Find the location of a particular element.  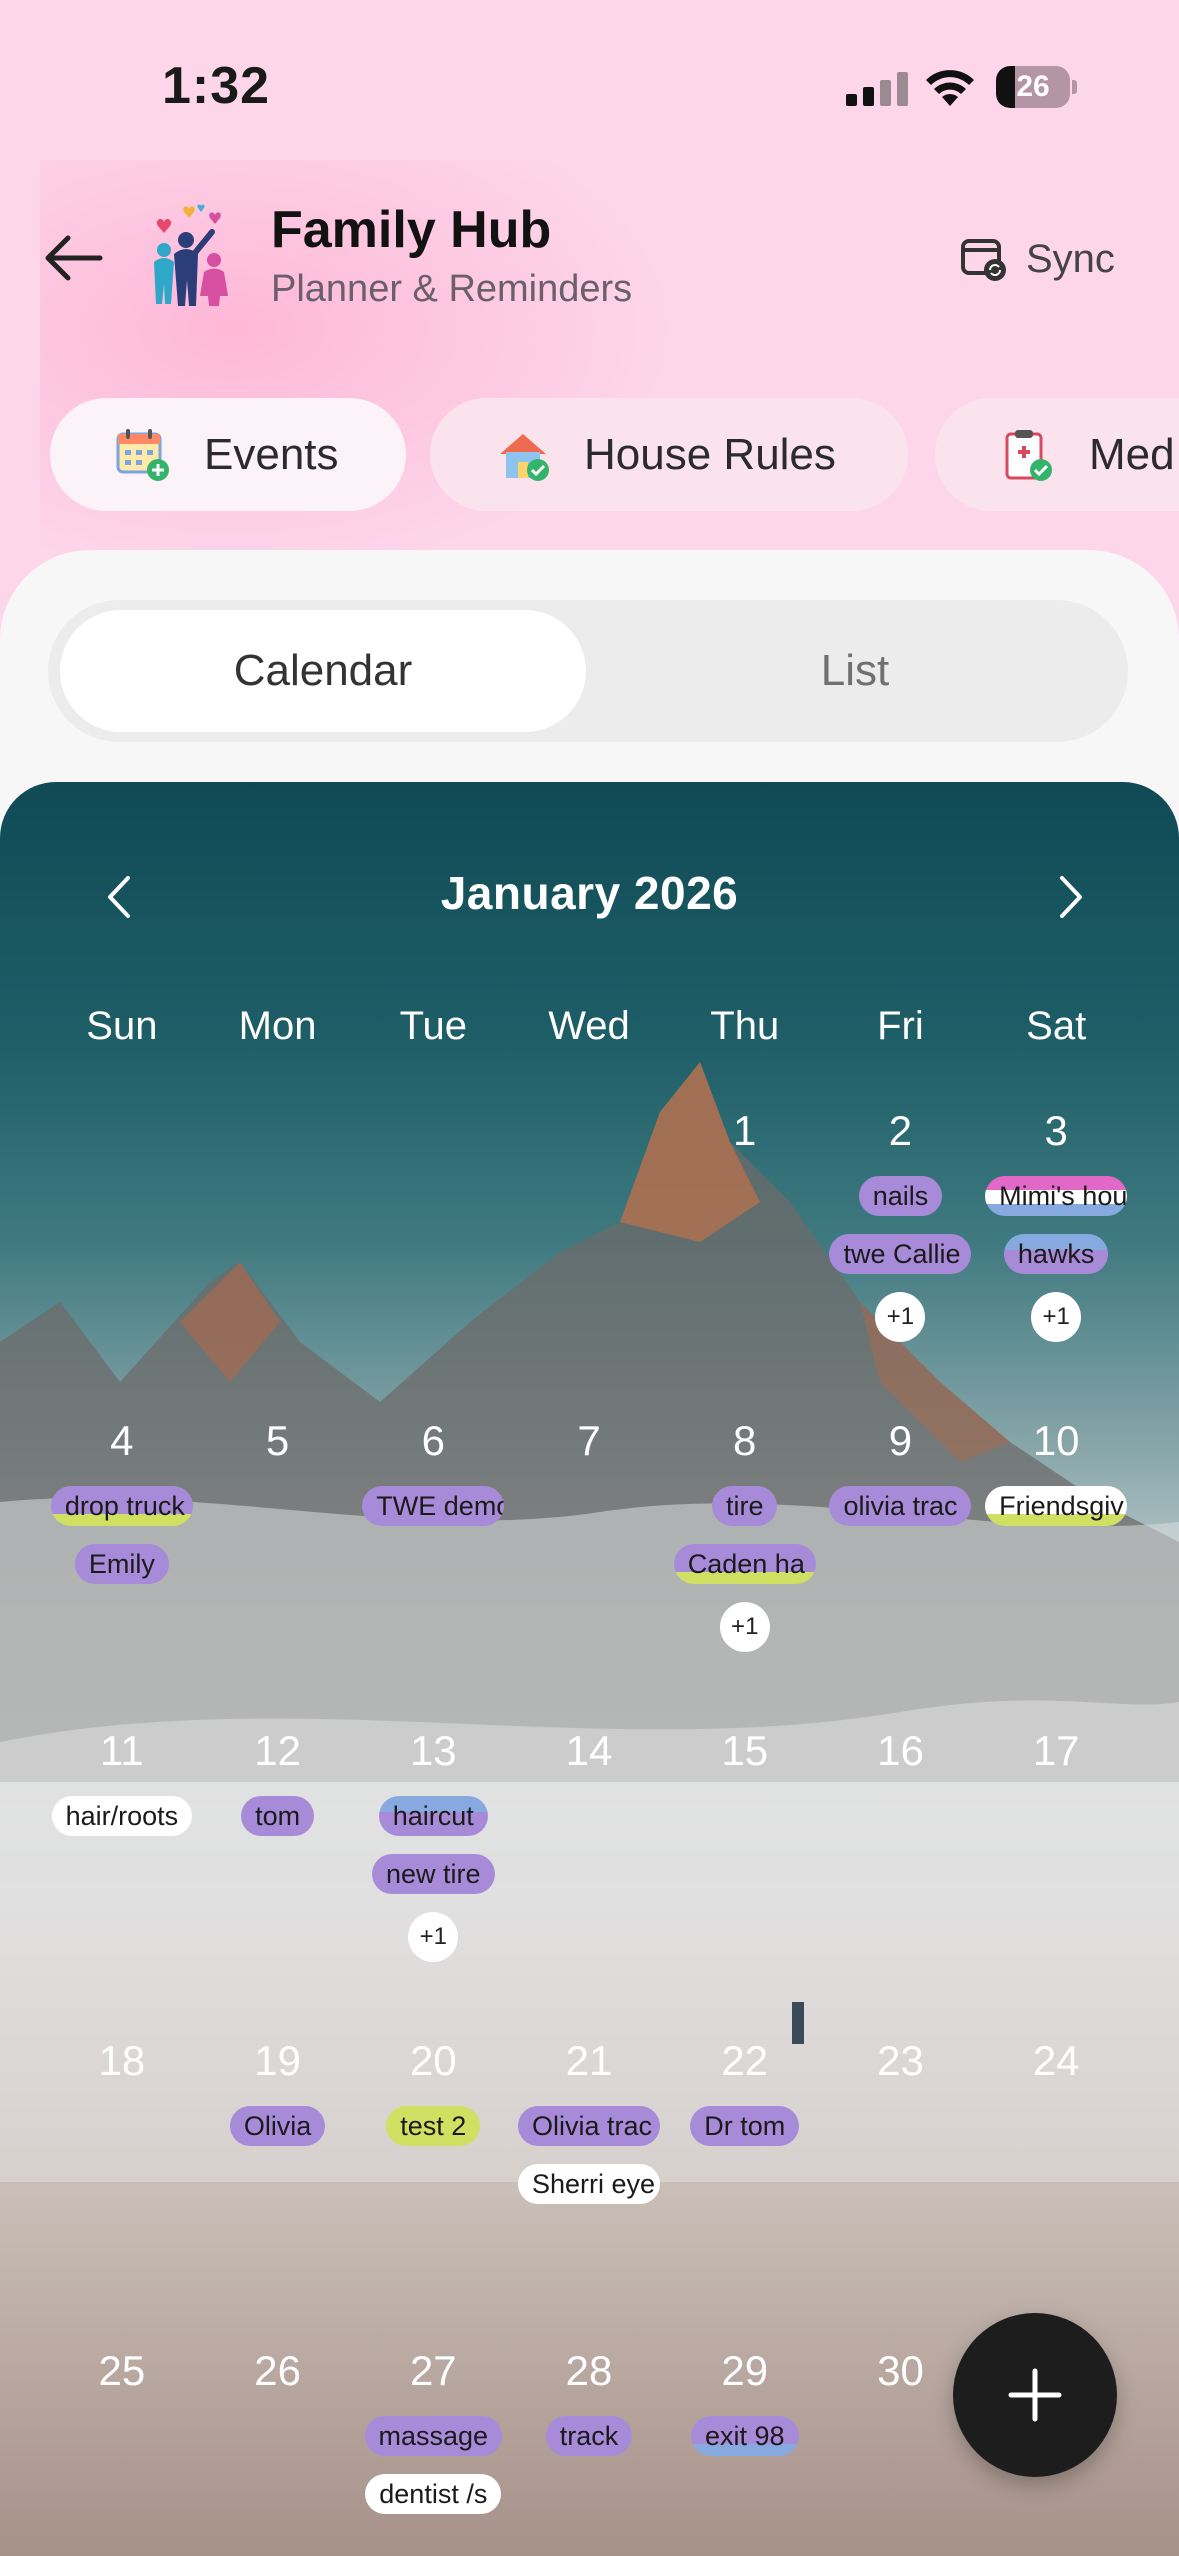

event-pill: Olivia trac is located at coordinates (589, 2126).